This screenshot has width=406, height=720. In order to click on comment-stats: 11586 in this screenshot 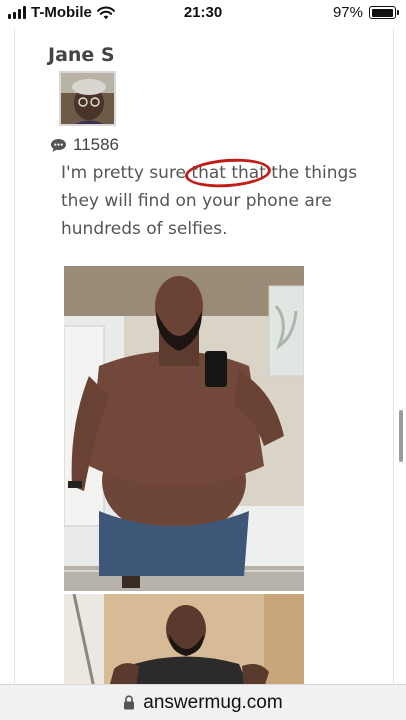, I will do `click(84, 145)`.